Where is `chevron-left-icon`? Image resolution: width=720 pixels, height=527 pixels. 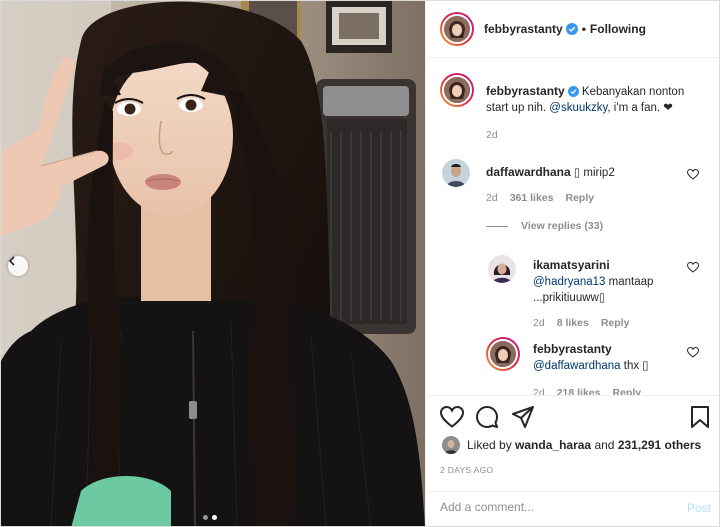
chevron-left-icon is located at coordinates (11, 261).